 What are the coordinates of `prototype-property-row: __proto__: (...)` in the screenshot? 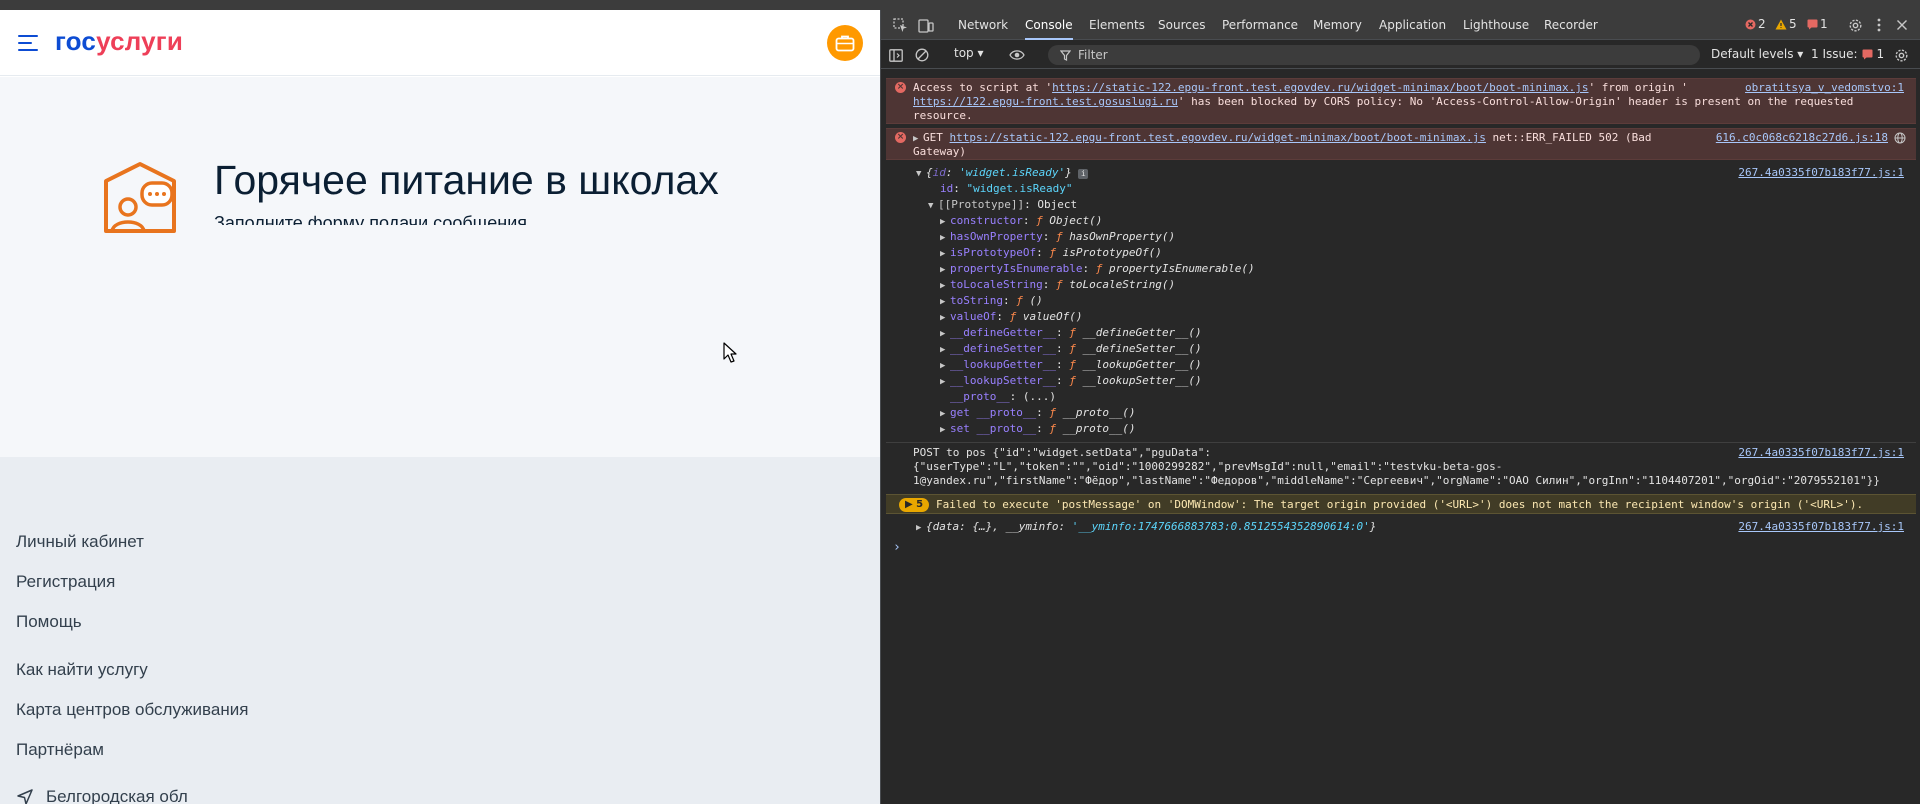 It's located at (1003, 397).